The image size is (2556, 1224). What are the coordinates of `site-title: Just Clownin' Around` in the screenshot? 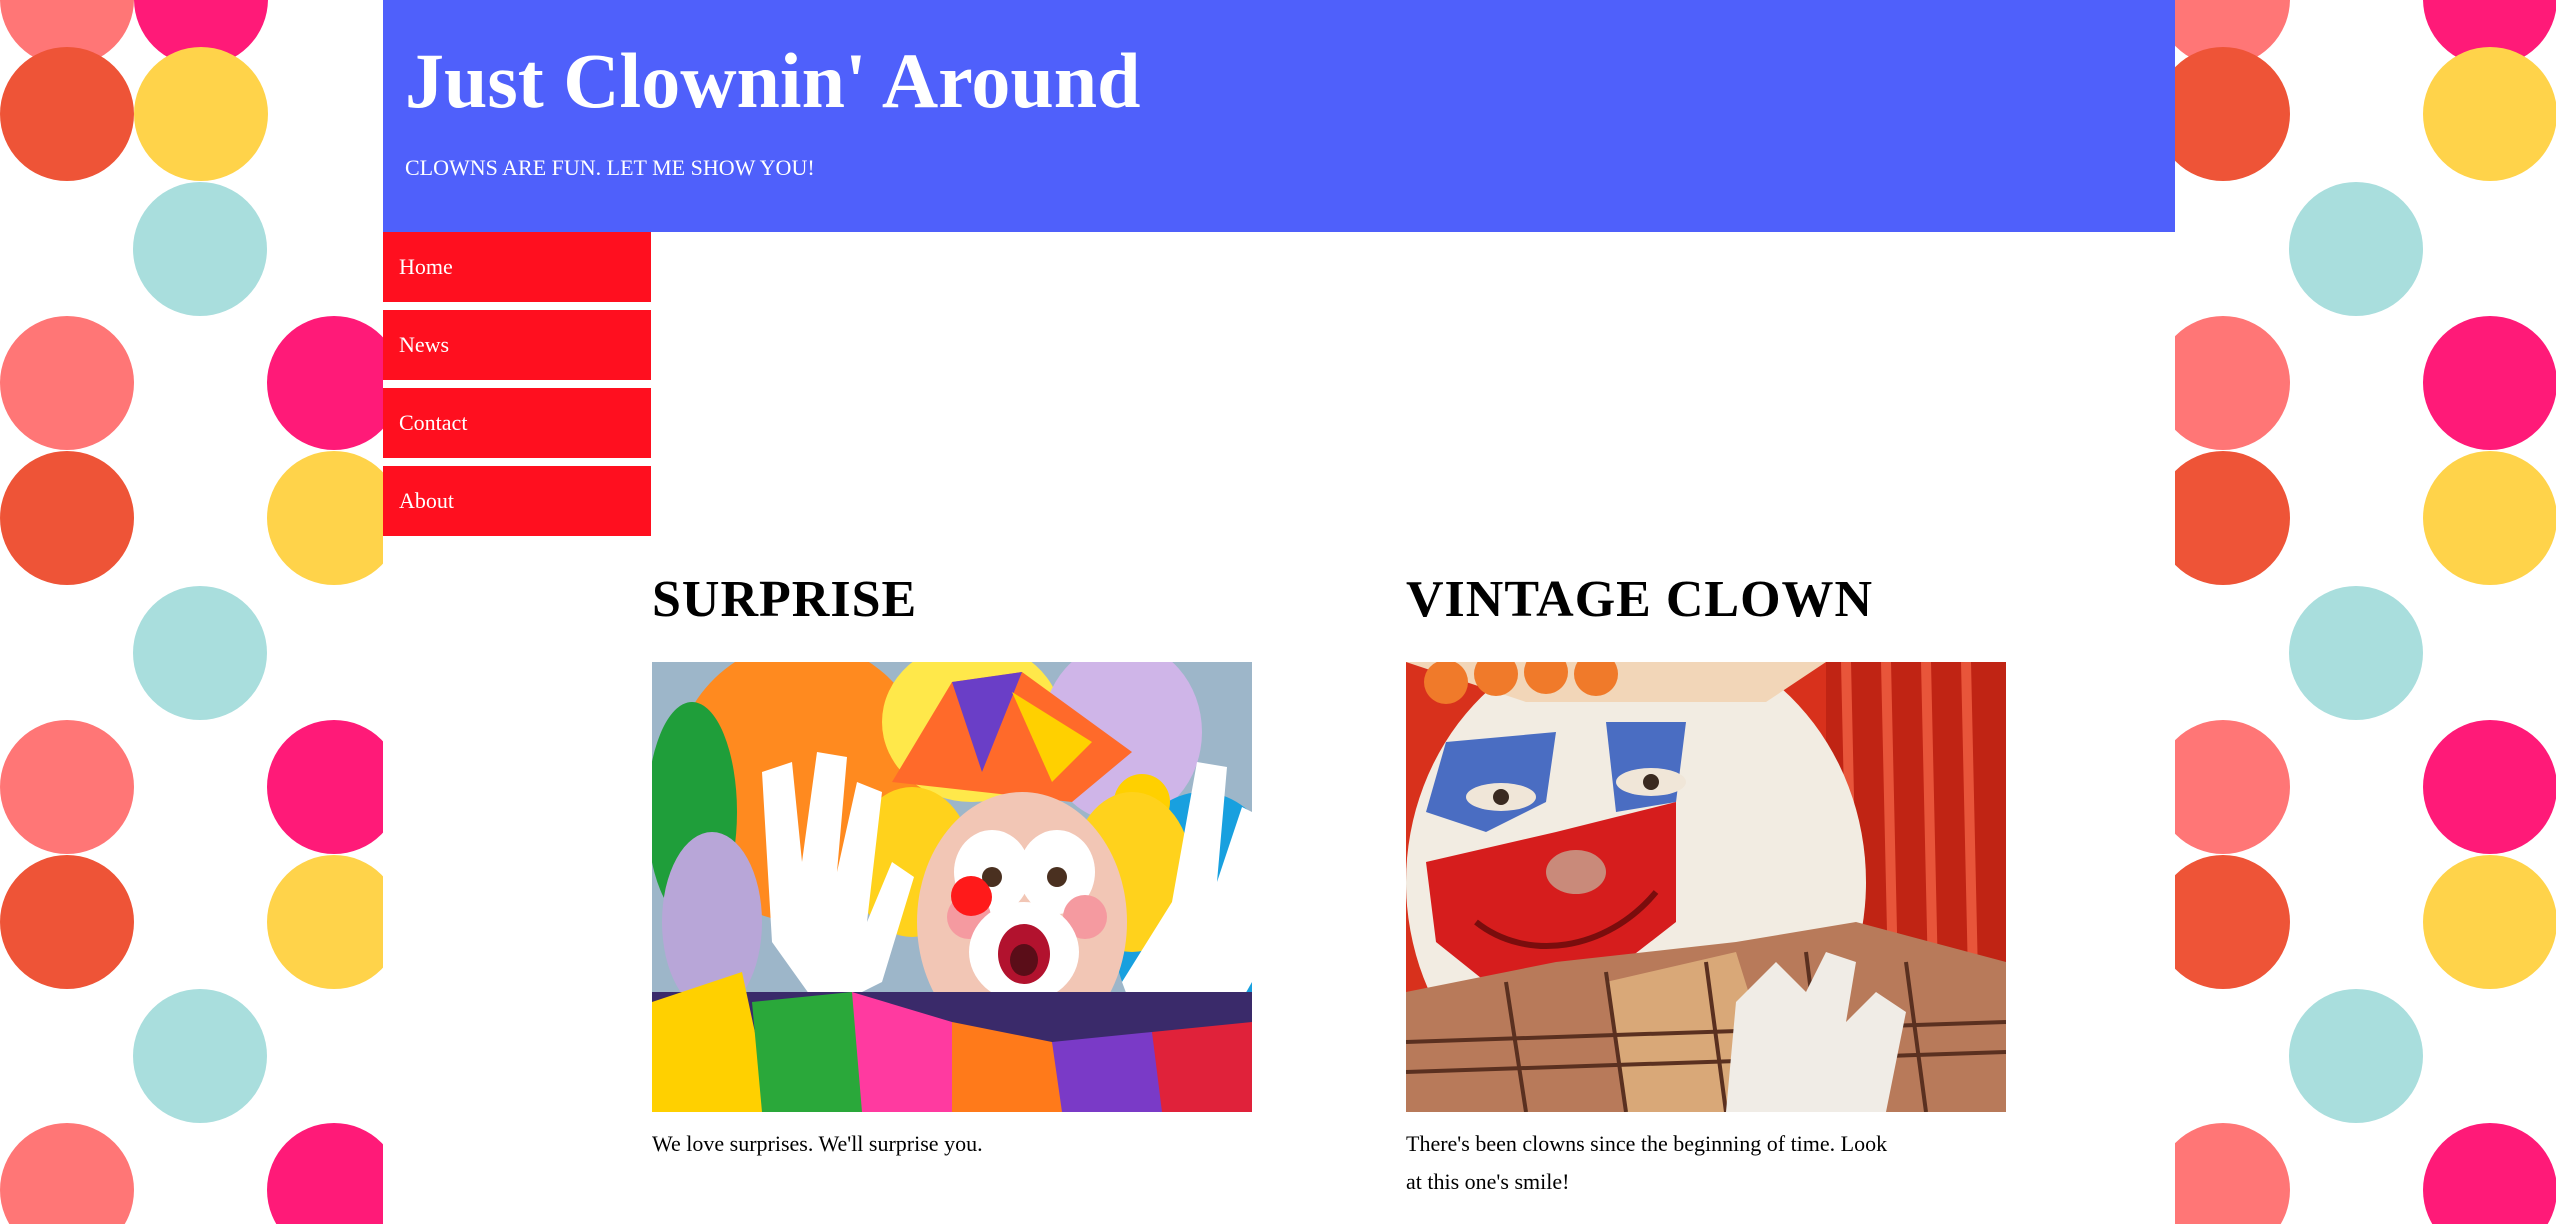 It's located at (773, 80).